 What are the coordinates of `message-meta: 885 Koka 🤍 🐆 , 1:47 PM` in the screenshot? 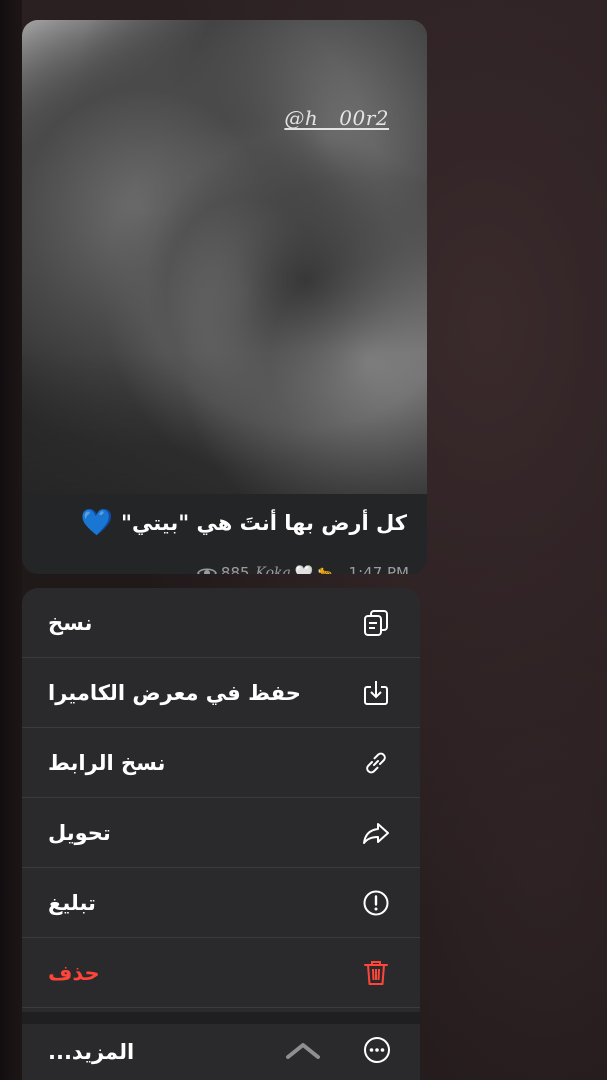 It's located at (302, 569).